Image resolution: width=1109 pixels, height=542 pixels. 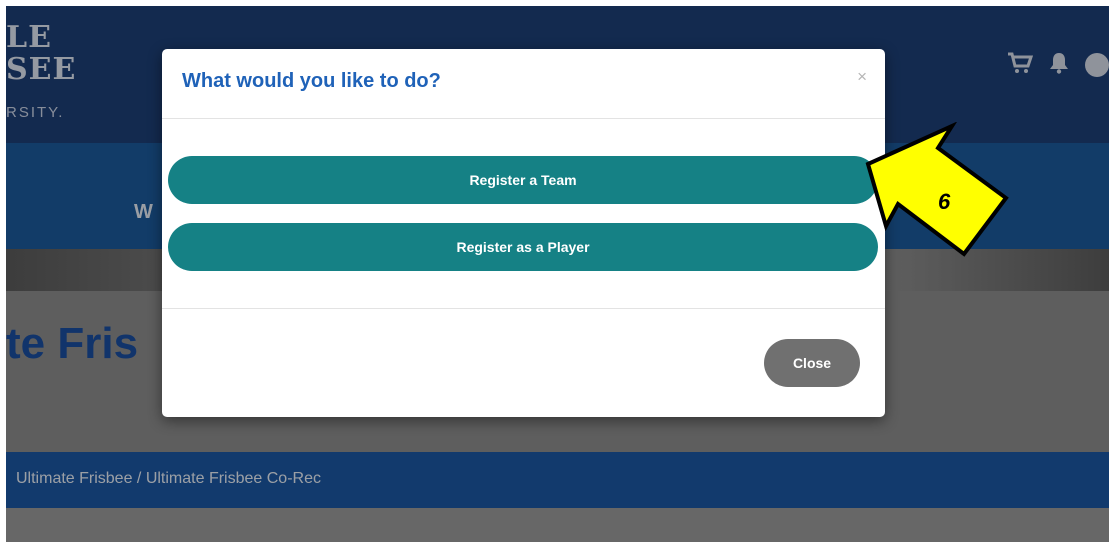 I want to click on modal-divider, so click(x=523, y=308).